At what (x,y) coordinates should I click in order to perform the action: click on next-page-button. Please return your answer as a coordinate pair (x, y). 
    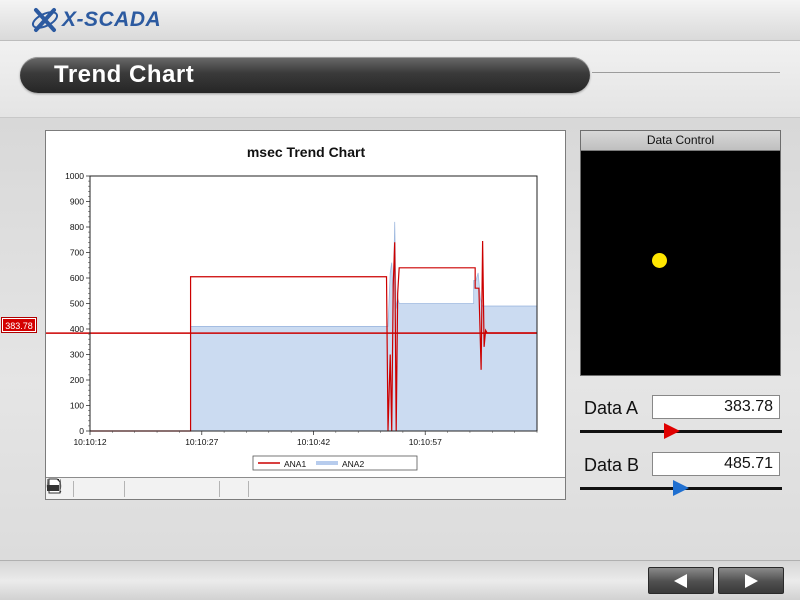
    Looking at the image, I should click on (751, 580).